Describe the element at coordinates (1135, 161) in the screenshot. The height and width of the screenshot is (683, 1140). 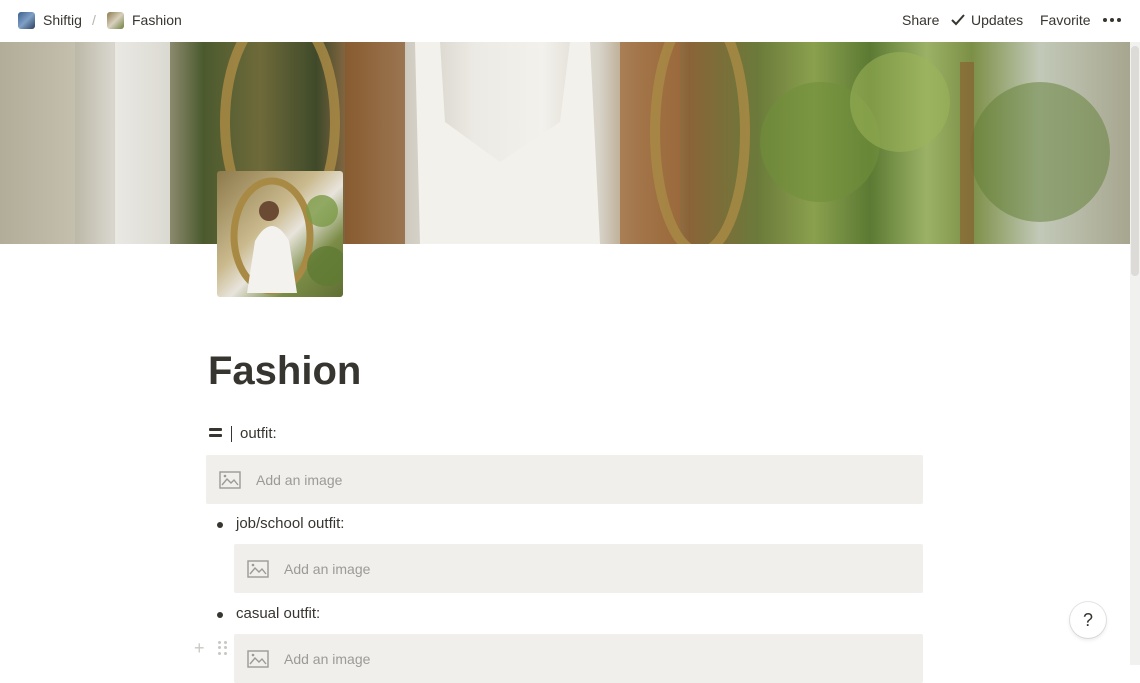
I see `scrollbar-thumb` at that location.